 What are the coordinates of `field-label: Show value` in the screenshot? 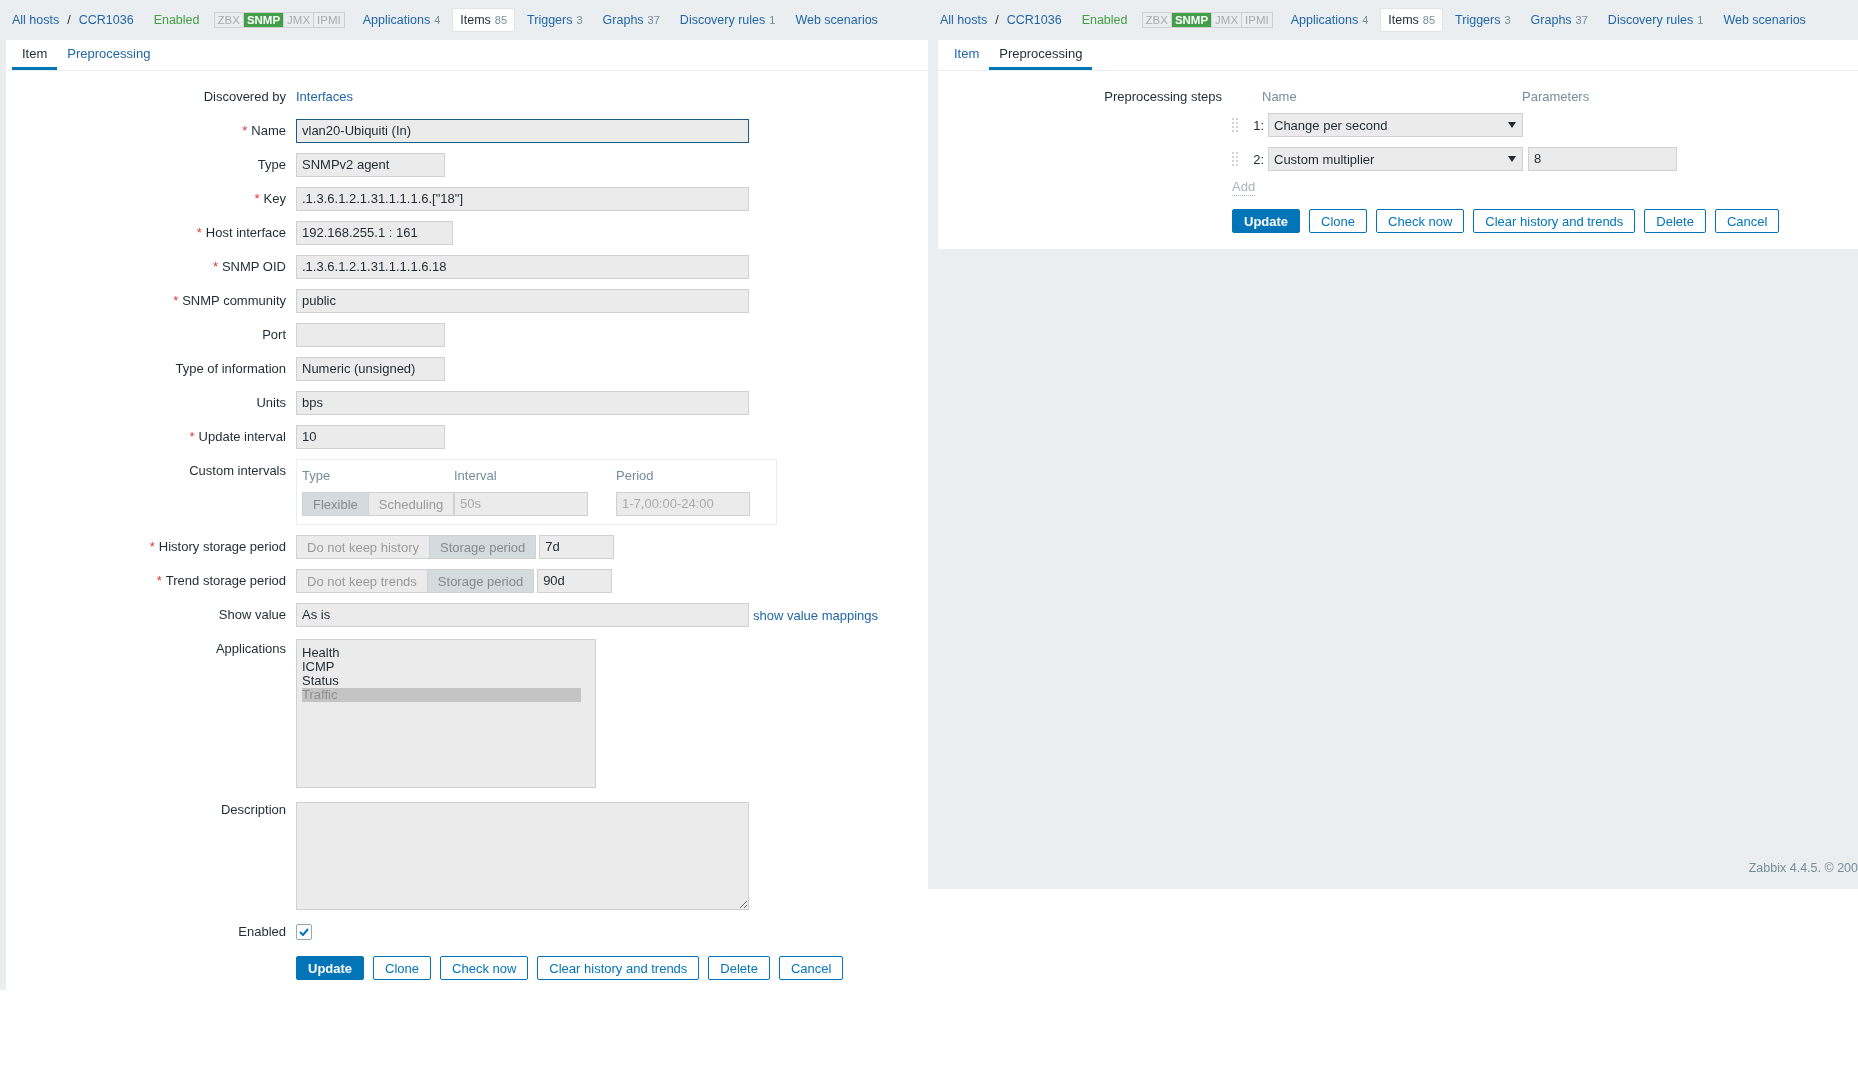 It's located at (251, 615).